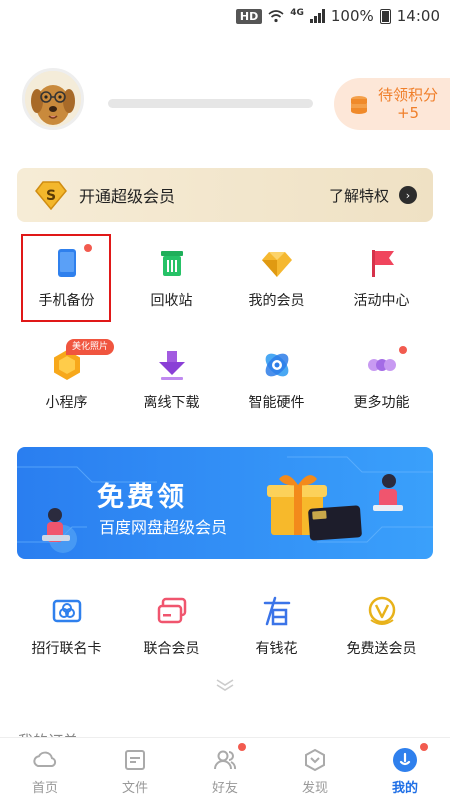  What do you see at coordinates (225, 16) in the screenshot?
I see `status-bar: HD 4G 100% 14:00` at bounding box center [225, 16].